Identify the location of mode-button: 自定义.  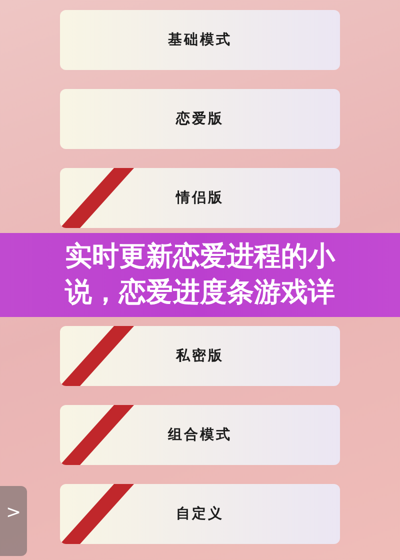
(200, 514).